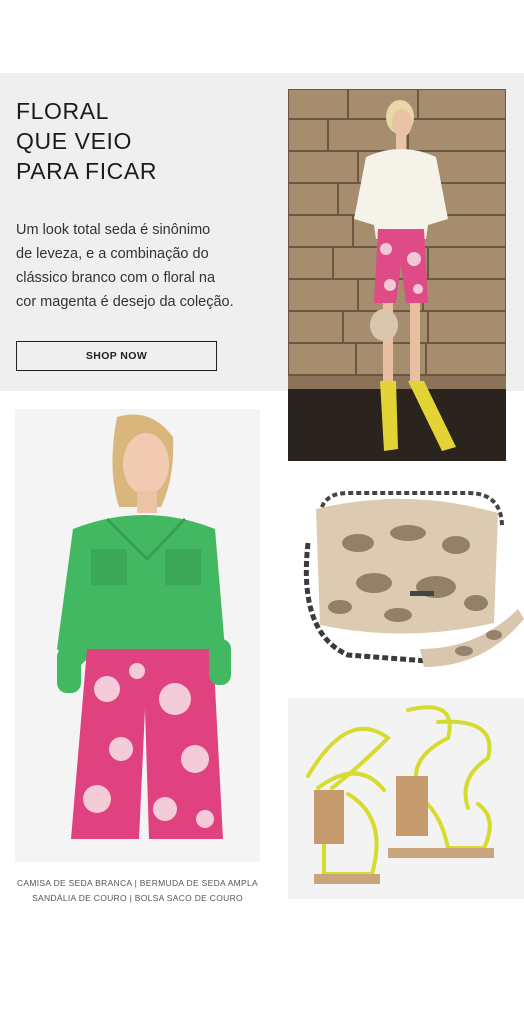 This screenshot has width=524, height=1024. I want to click on hero-title: FLORAL QUE VEIO PARA FICAR, so click(87, 141).